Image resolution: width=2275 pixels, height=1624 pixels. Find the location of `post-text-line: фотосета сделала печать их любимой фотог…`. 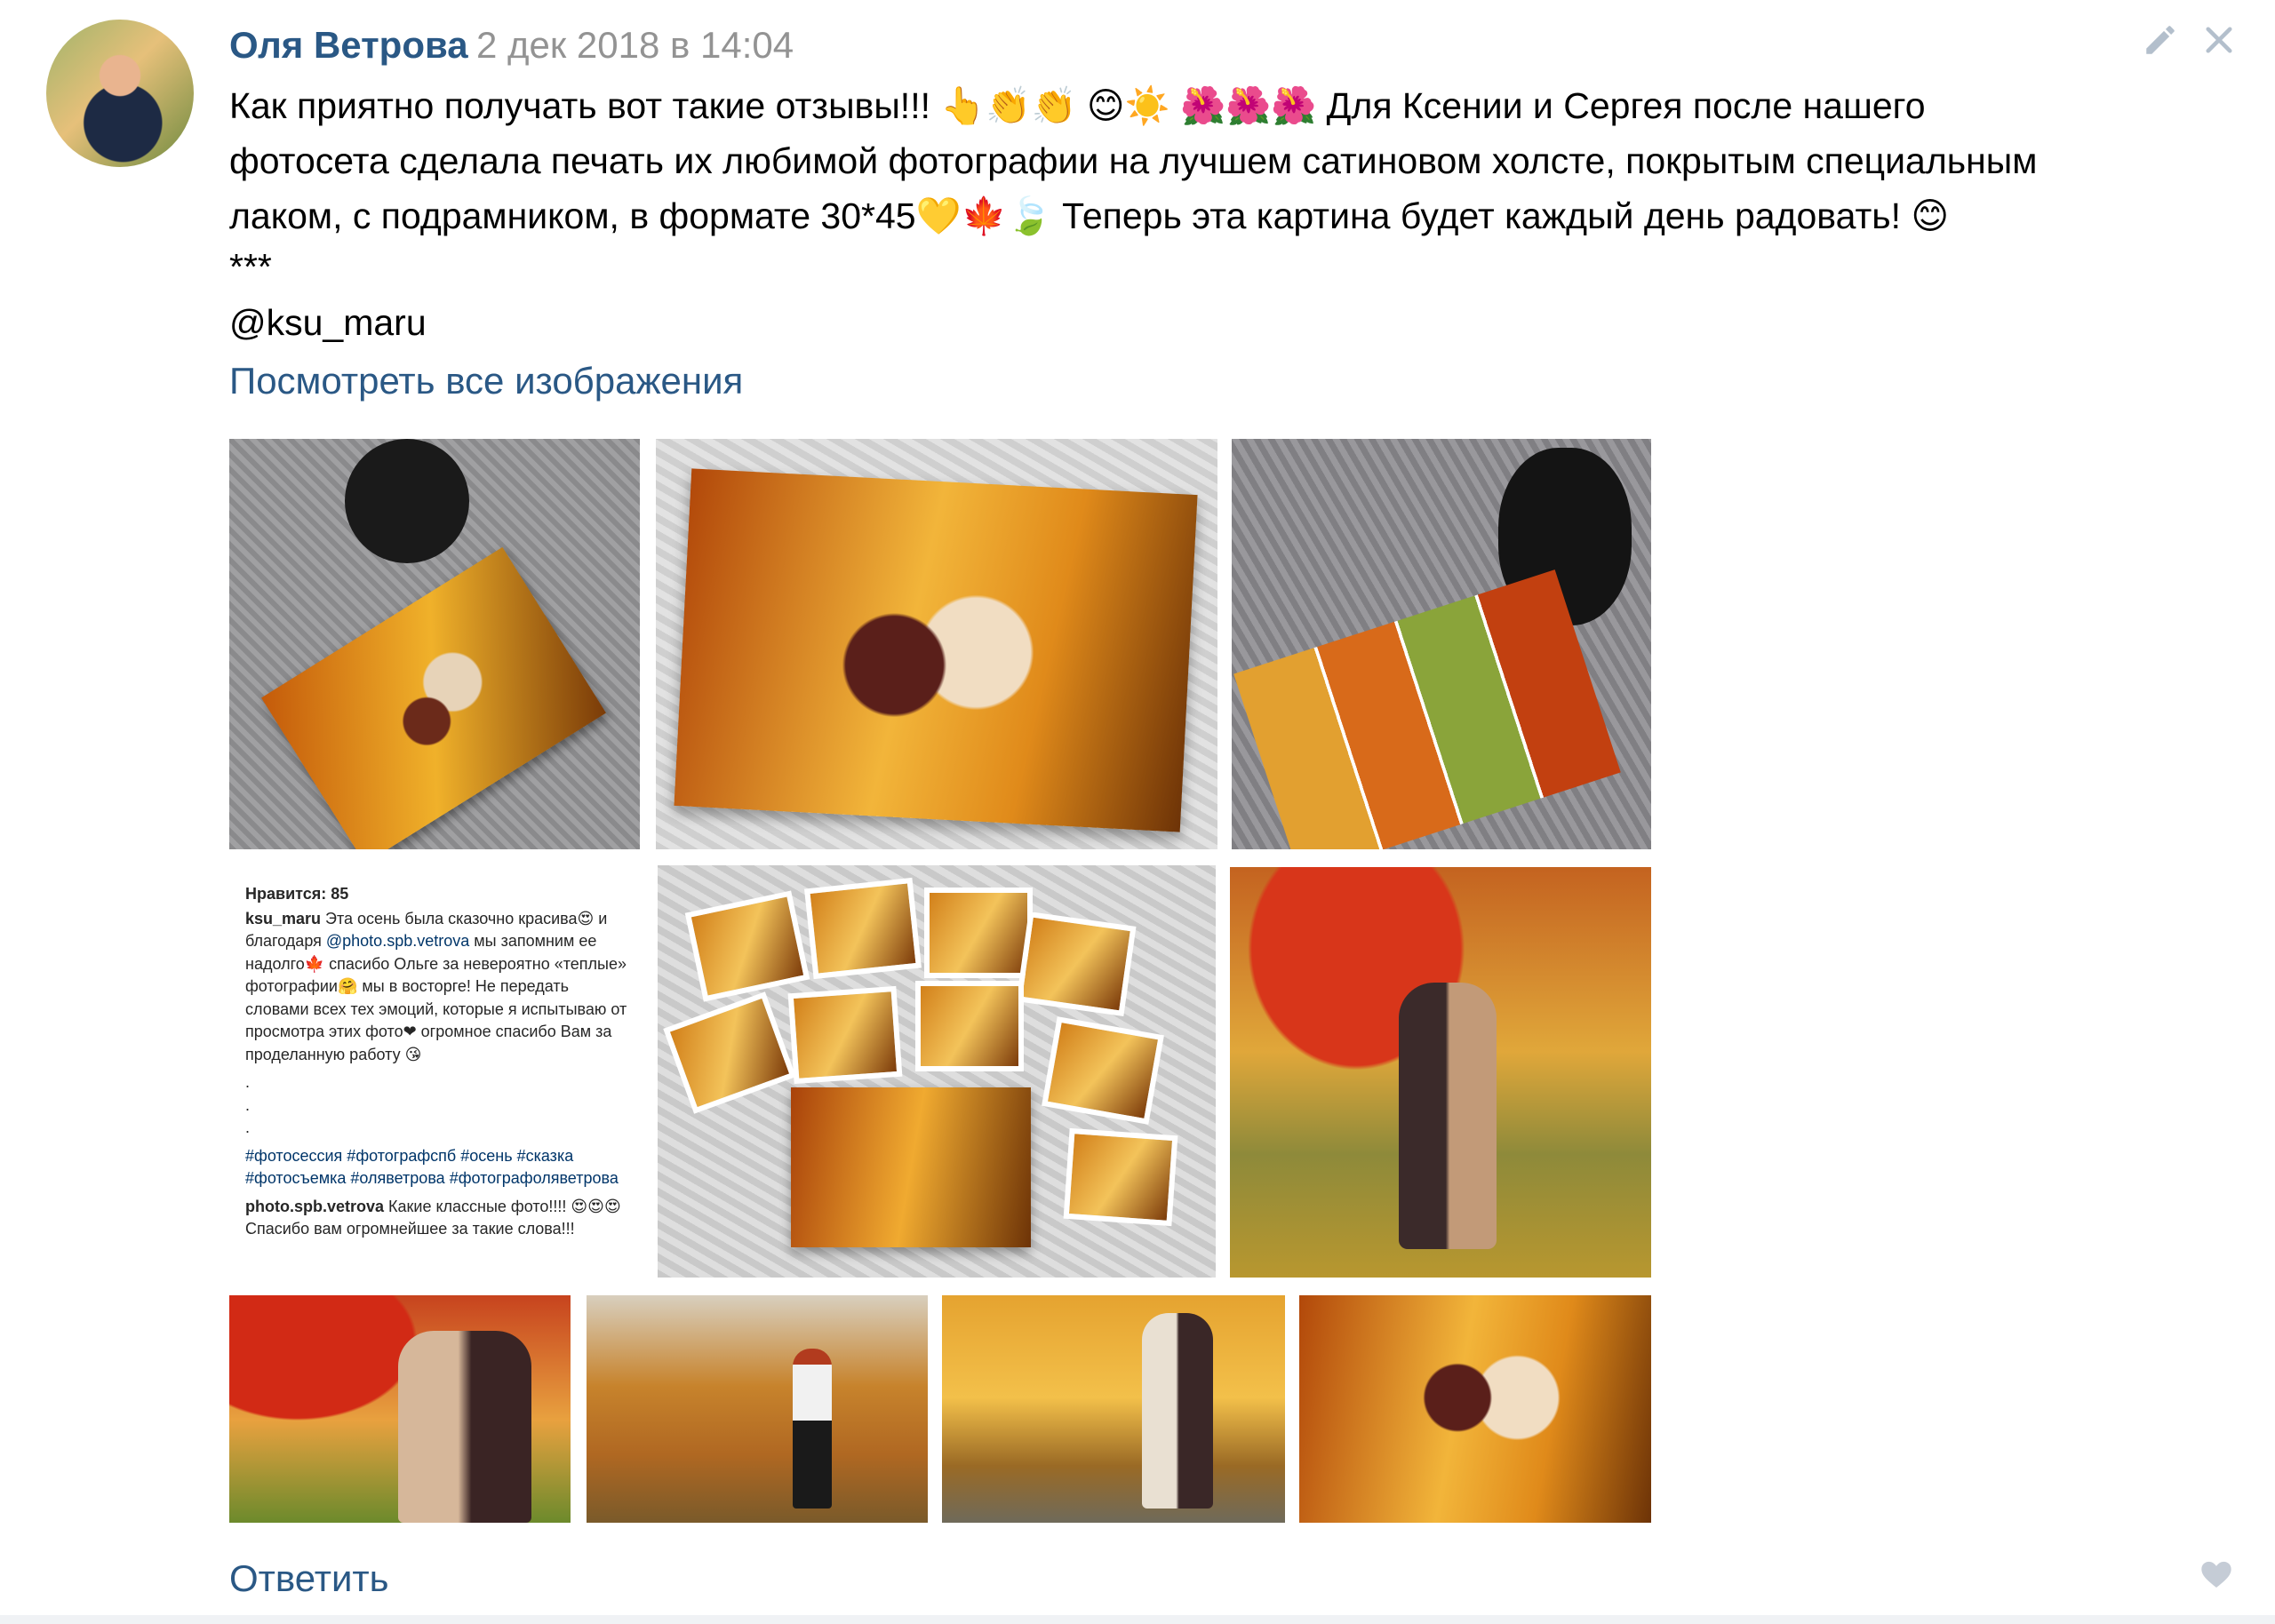

post-text-line: фотосета сделала печать их любимой фотог… is located at coordinates (1133, 161).